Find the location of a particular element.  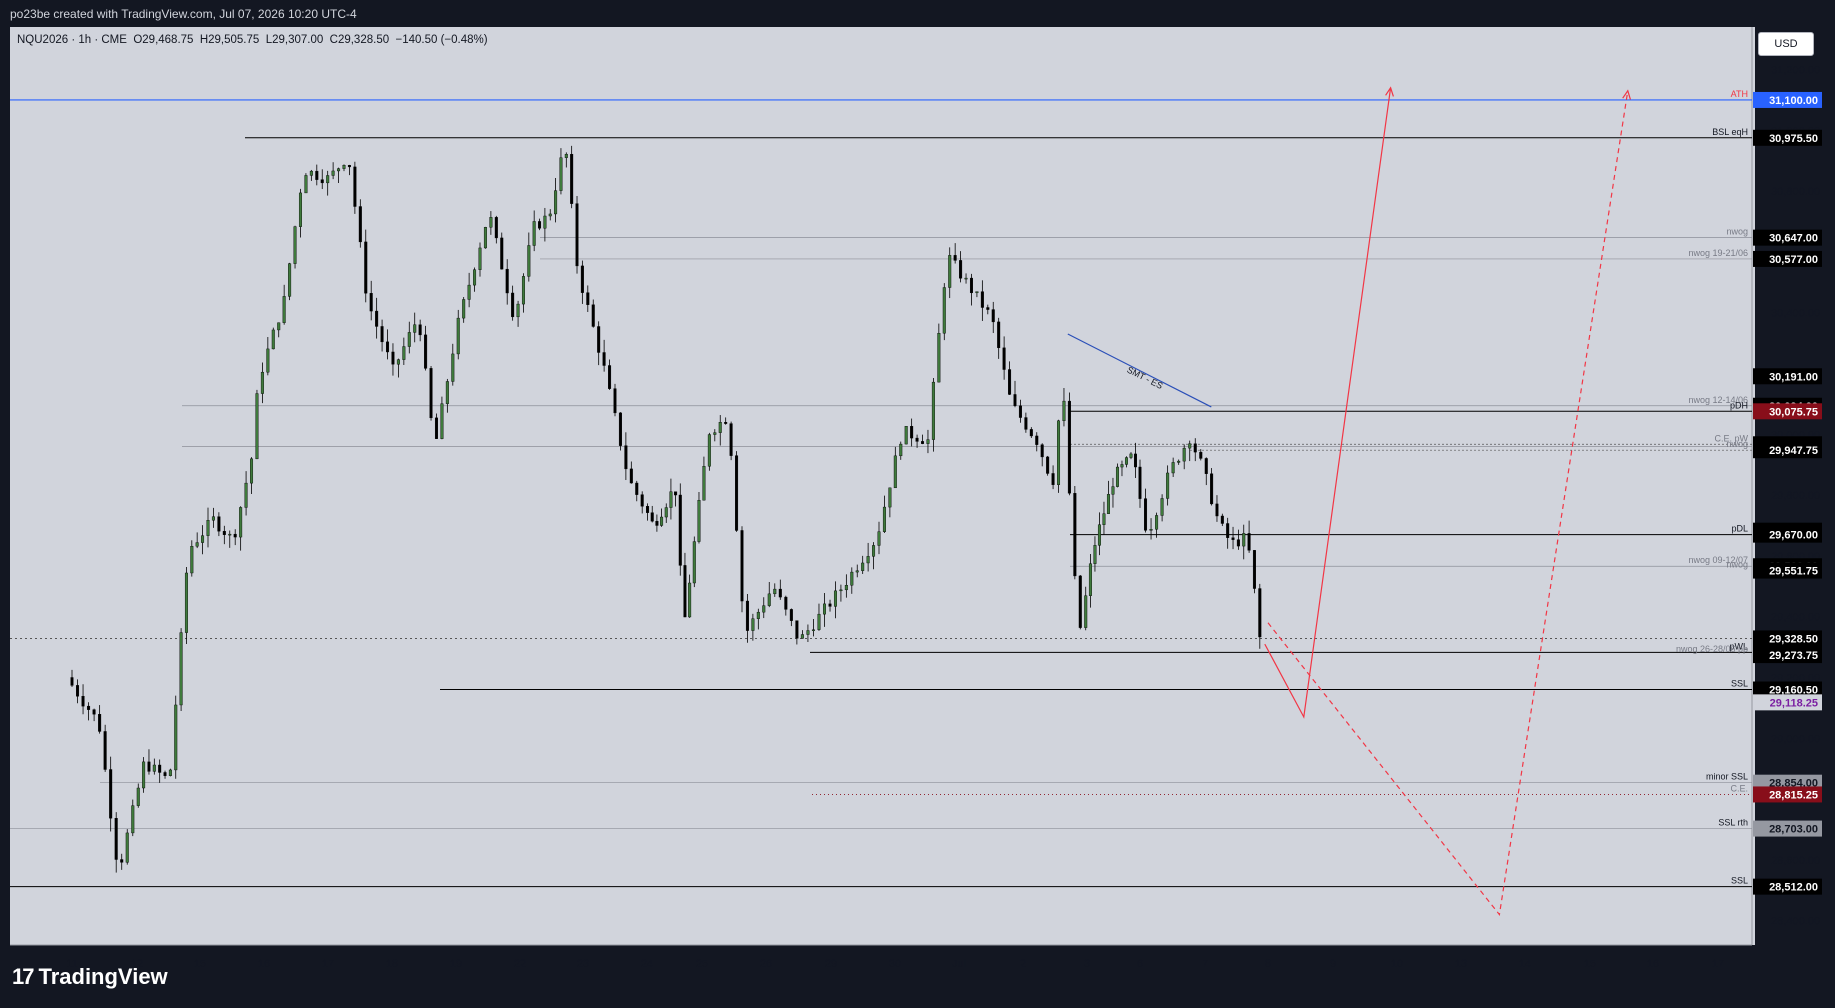

level-label: nwog 19-21/06 is located at coordinates (1718, 253).